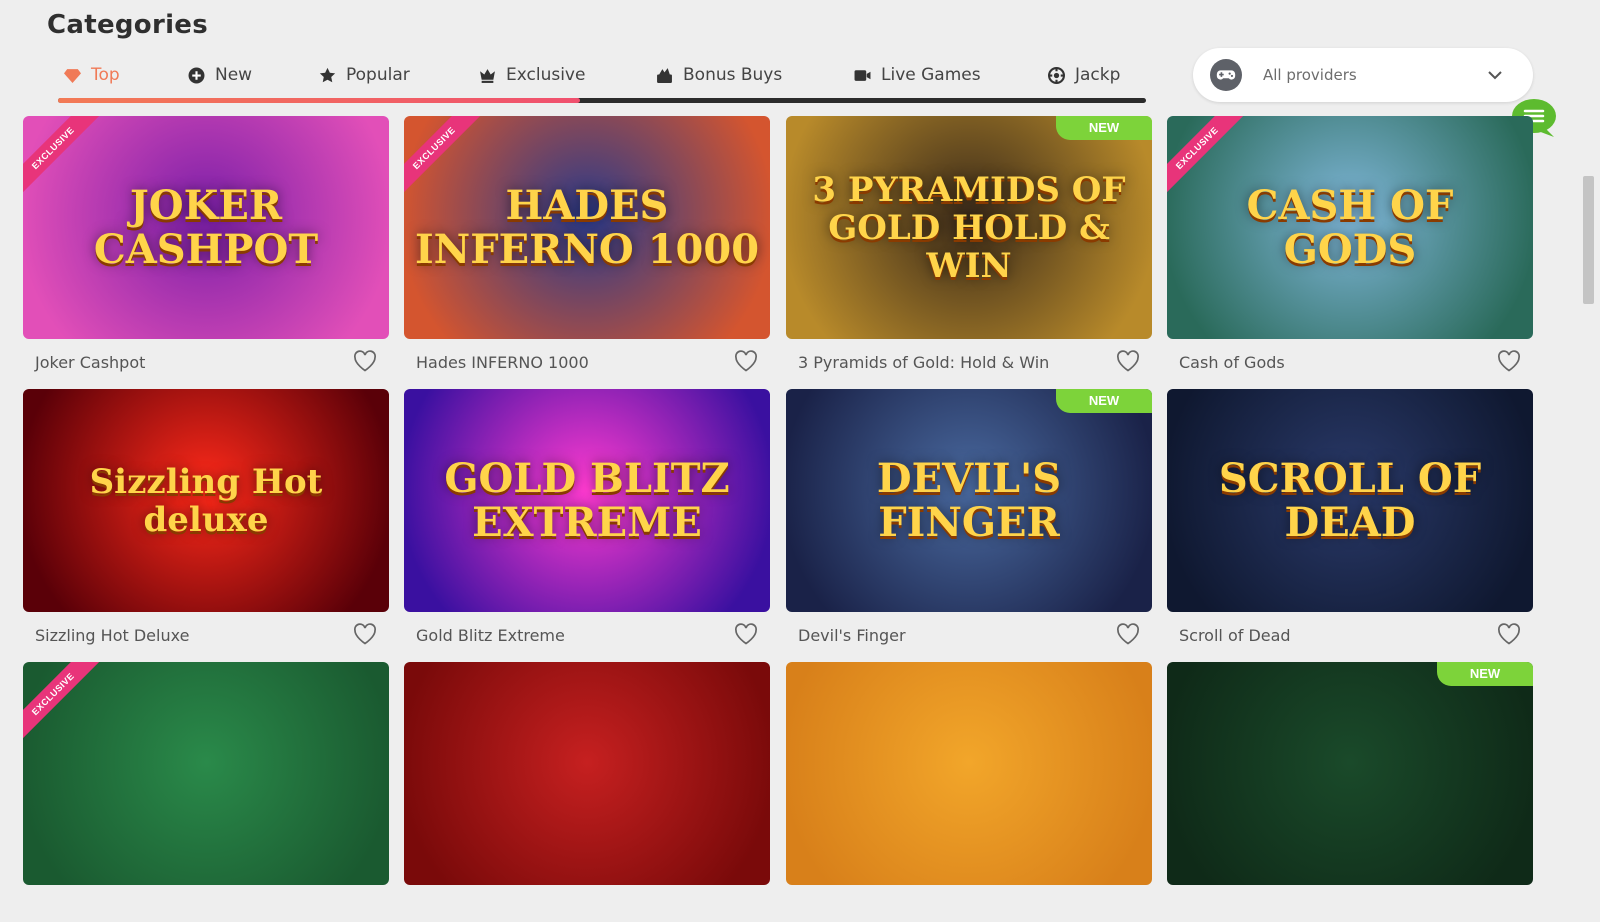  What do you see at coordinates (1142, 76) in the screenshot?
I see `tabs-fade` at bounding box center [1142, 76].